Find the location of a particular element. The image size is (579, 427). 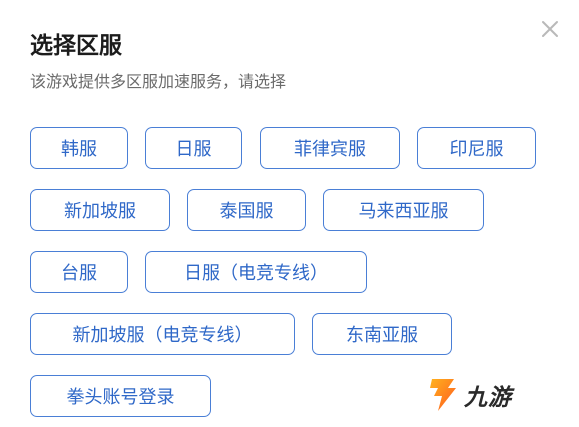

region-button-id: 印尼服 is located at coordinates (476, 148).